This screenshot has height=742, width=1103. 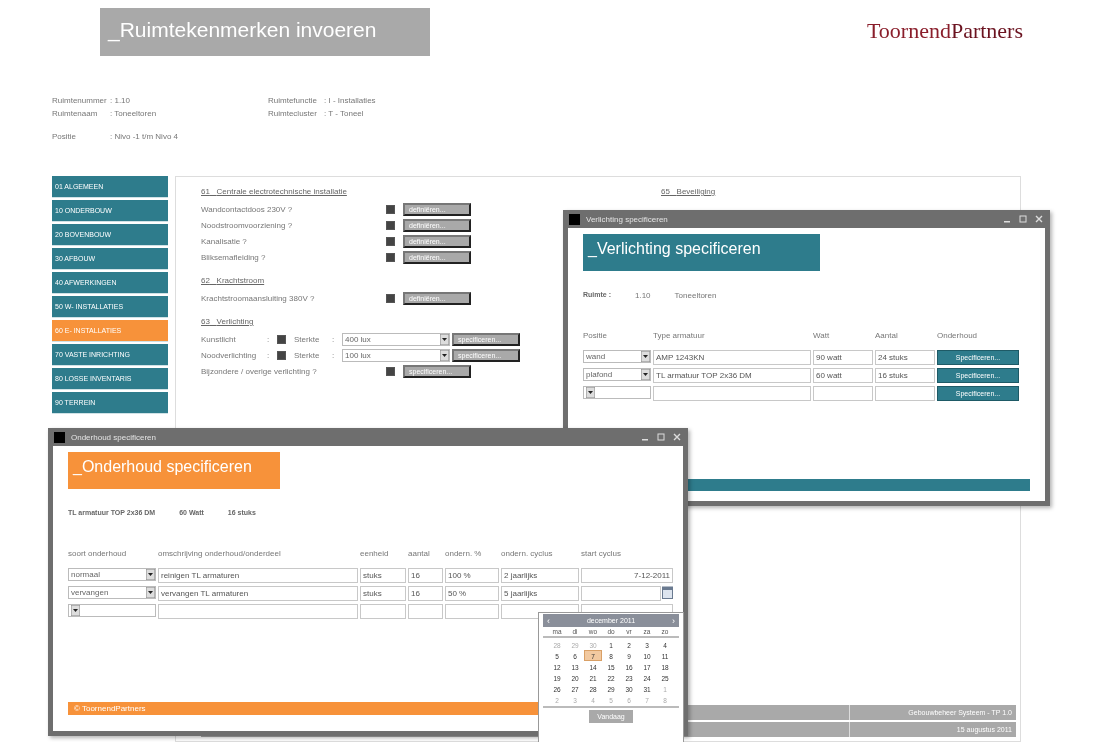 I want to click on position-dropdown: wand, so click(x=617, y=356).